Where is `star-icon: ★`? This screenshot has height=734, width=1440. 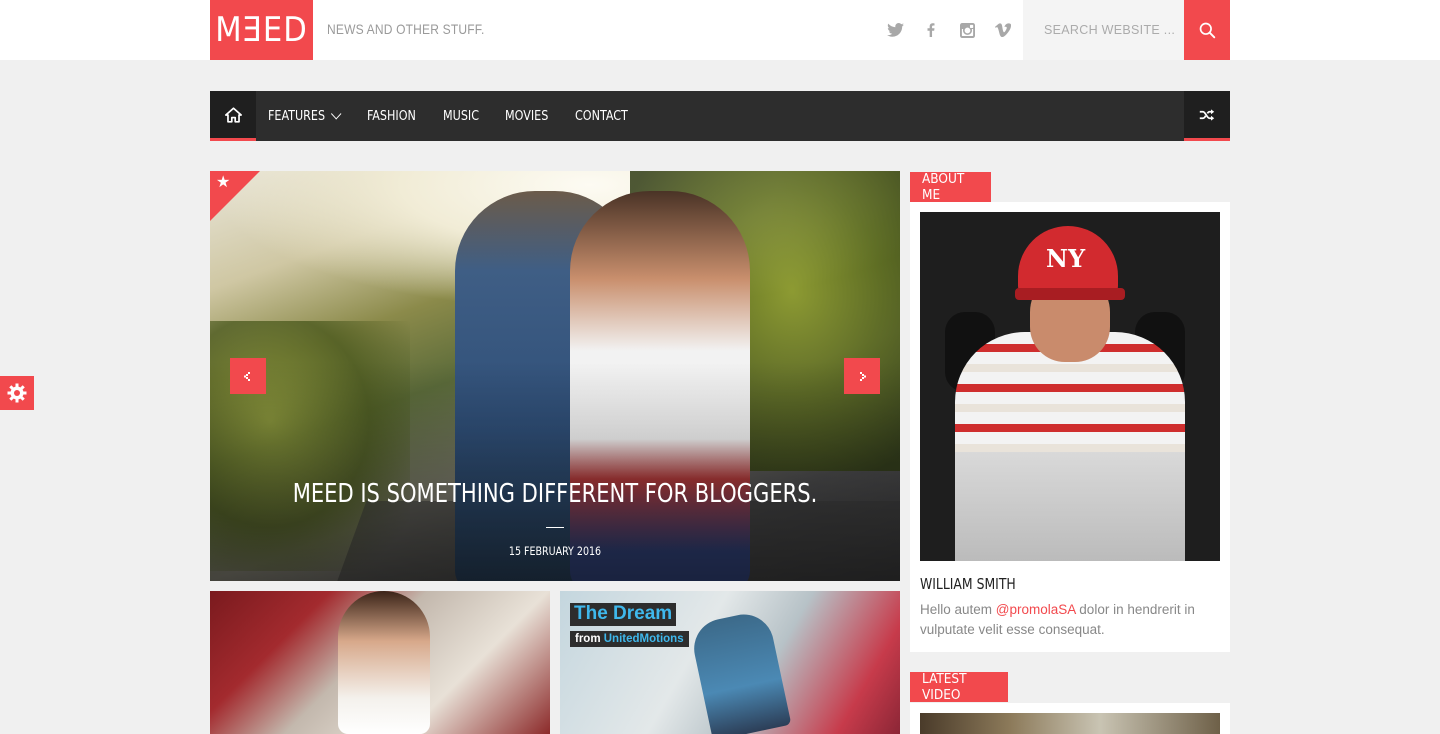 star-icon: ★ is located at coordinates (223, 182).